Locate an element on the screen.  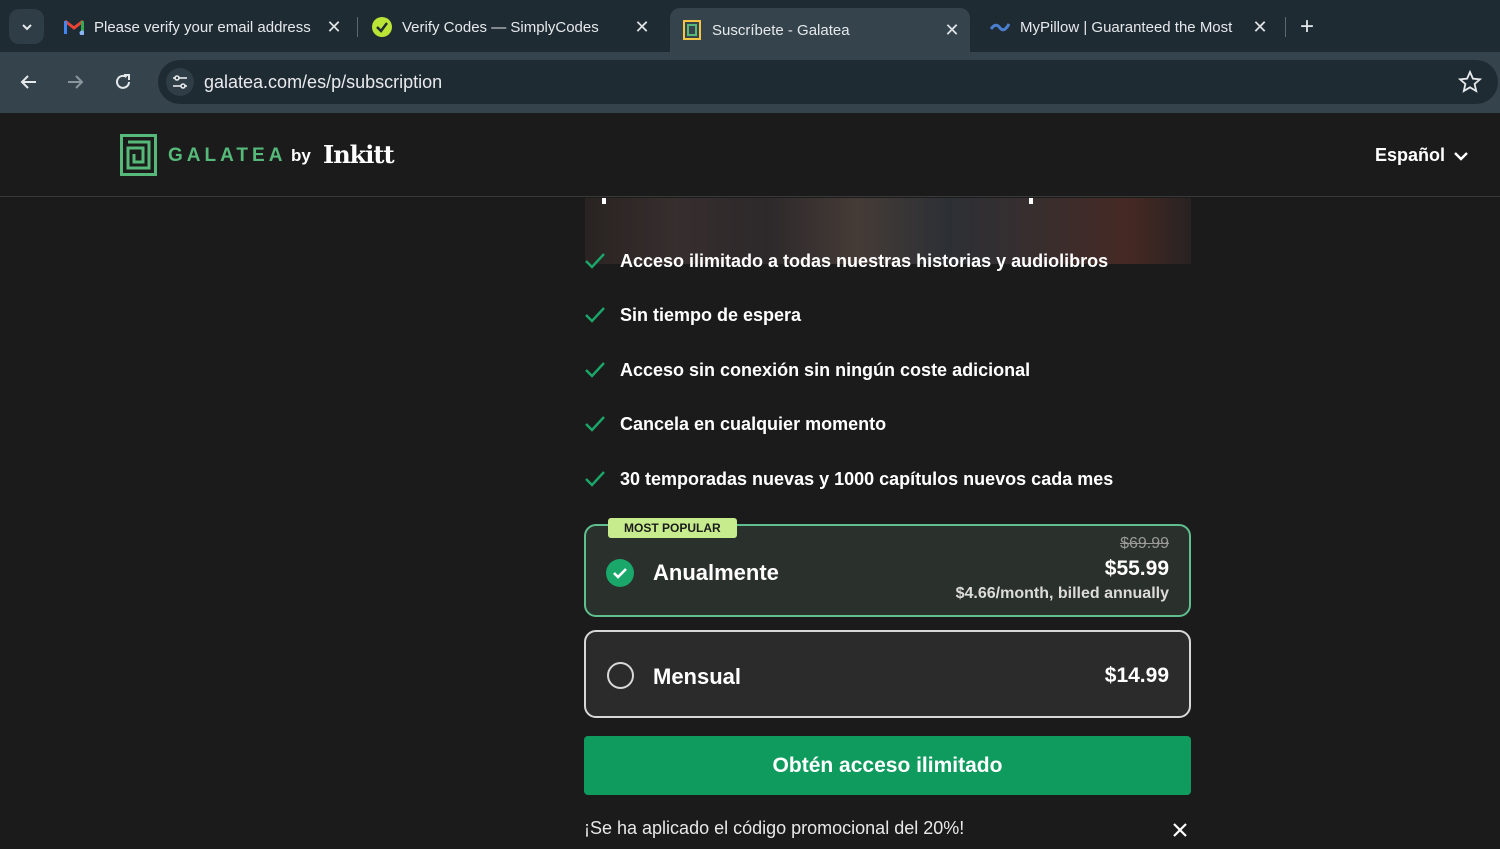
tab-title: Verify Codes — SimplyCodes is located at coordinates (500, 27).